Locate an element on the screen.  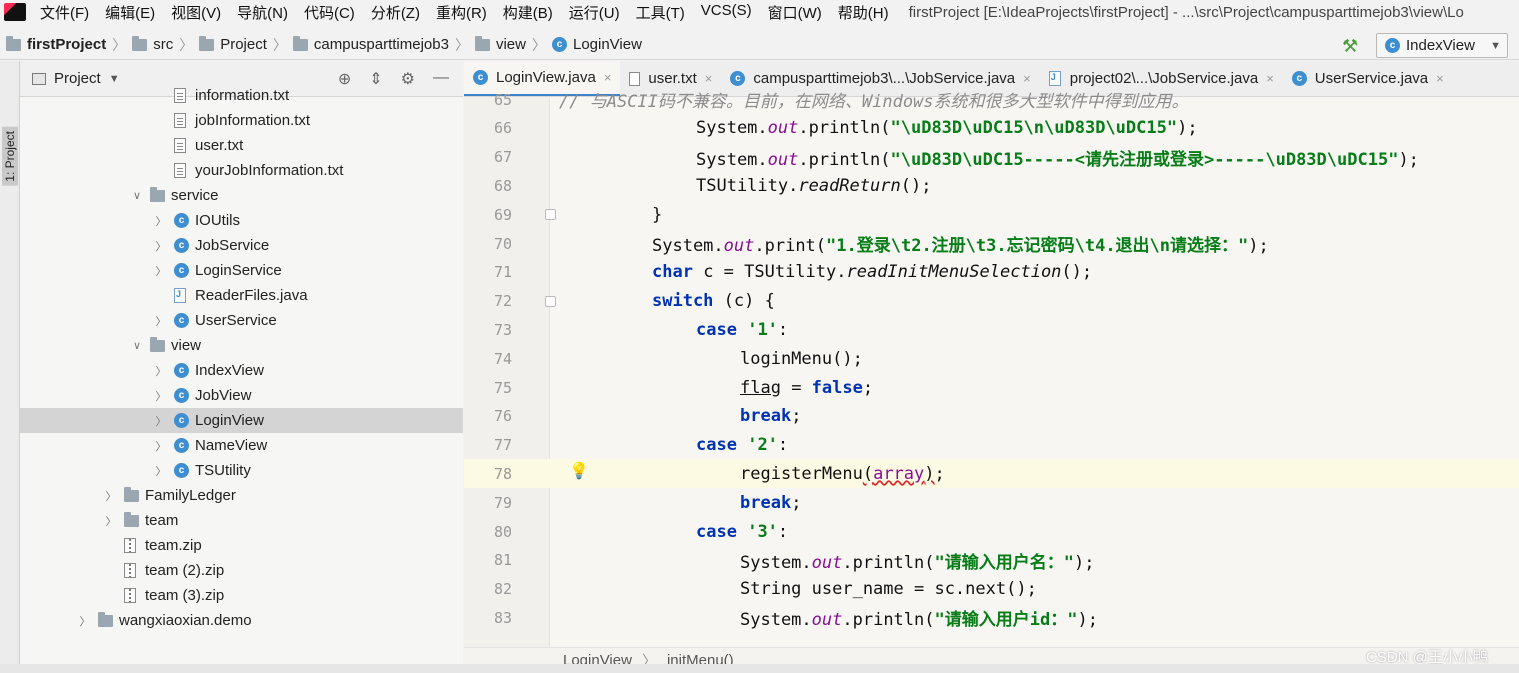
code-line: 82 String user_name = sc.next(); is located at coordinates (991, 589).